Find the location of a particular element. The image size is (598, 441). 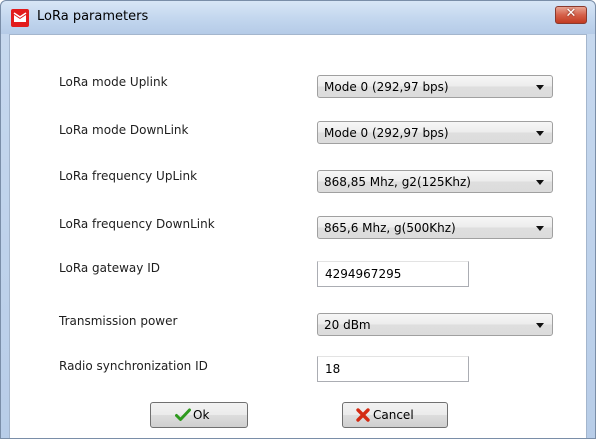

cancel-button: Cancel is located at coordinates (395, 415).